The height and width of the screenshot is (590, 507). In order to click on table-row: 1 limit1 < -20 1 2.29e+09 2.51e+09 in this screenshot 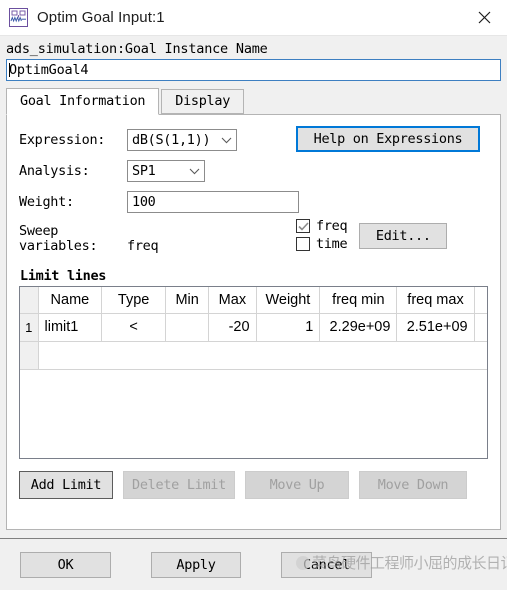, I will do `click(253, 327)`.